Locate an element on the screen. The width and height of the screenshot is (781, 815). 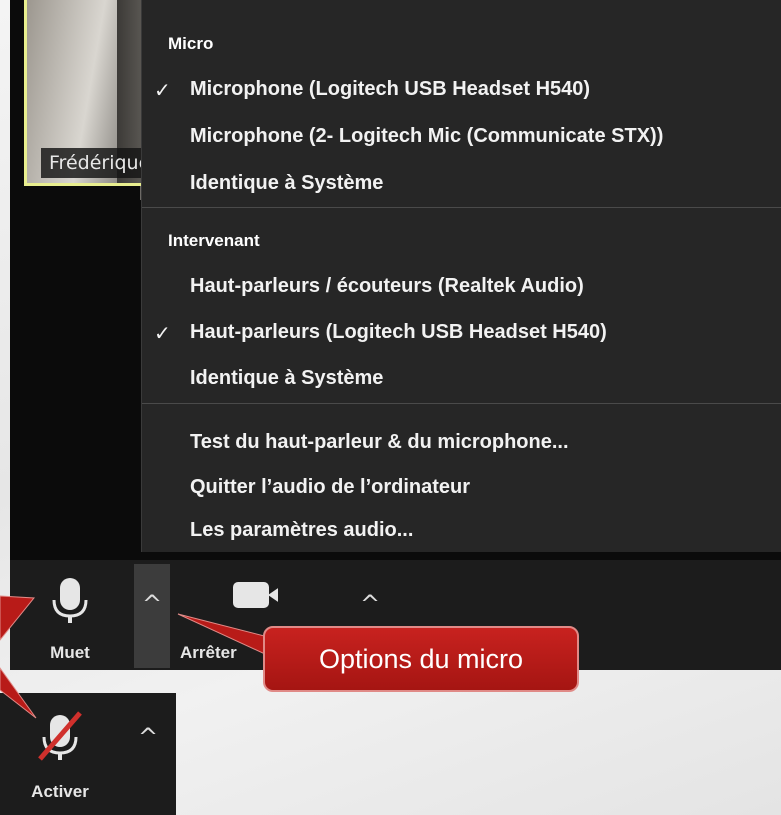
arrow-to-mute-button is located at coordinates (18, 618).